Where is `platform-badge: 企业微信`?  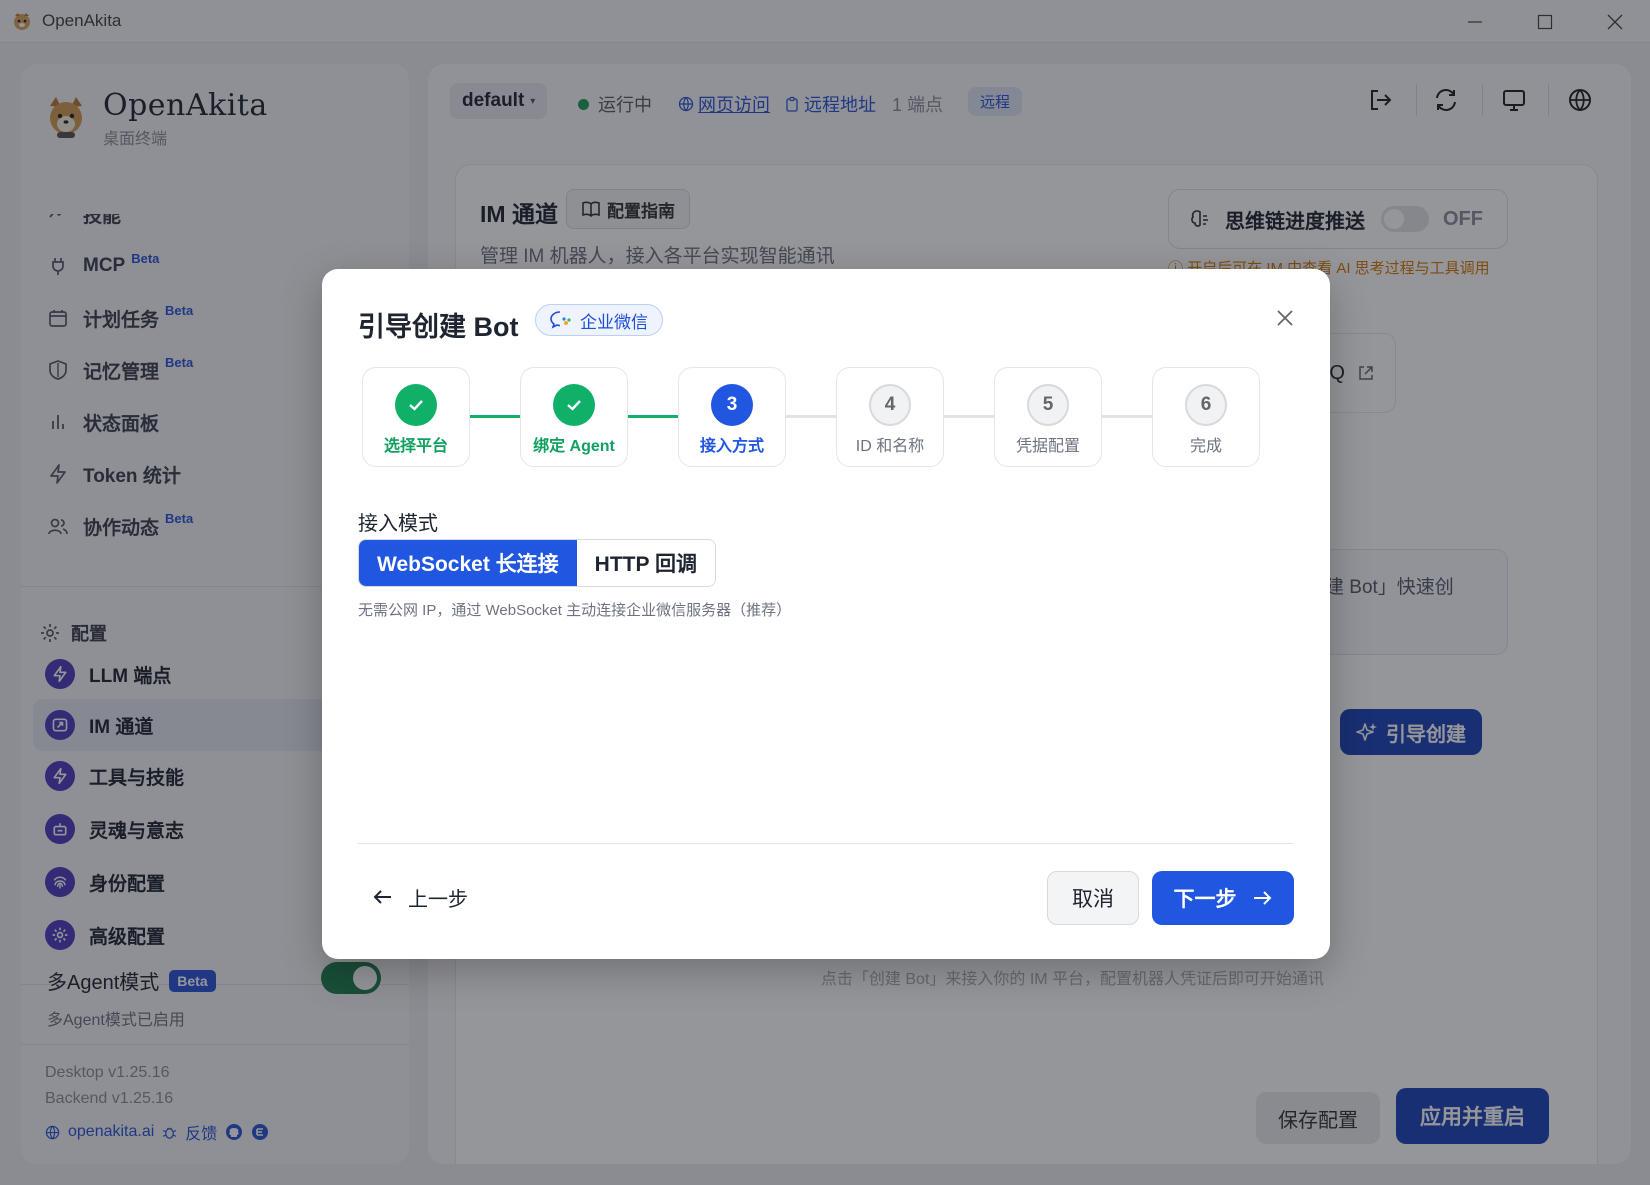
platform-badge: 企业微信 is located at coordinates (599, 320).